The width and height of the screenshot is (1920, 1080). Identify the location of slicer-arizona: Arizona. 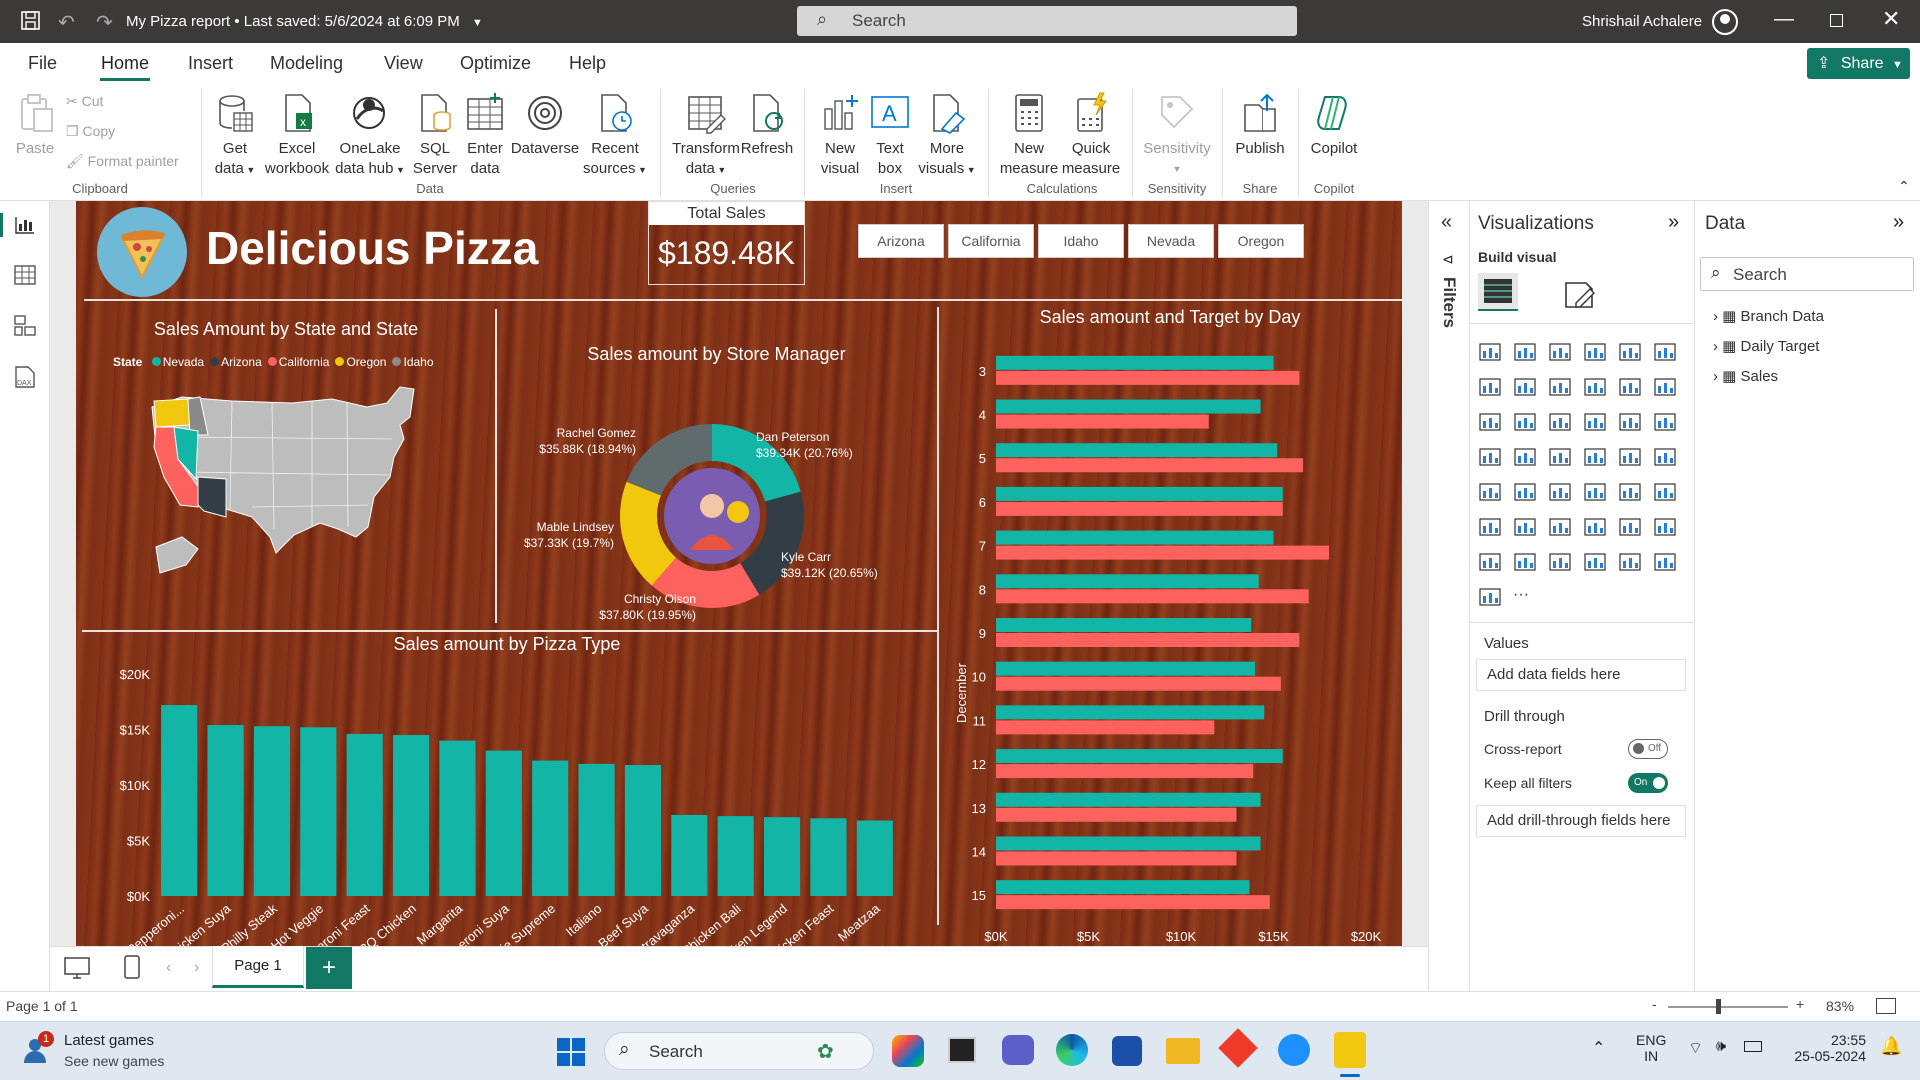
(901, 241).